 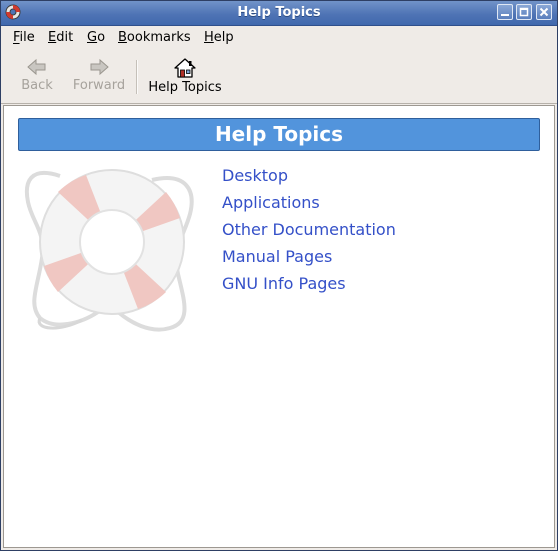 What do you see at coordinates (137, 77) in the screenshot?
I see `toolbar-separator` at bounding box center [137, 77].